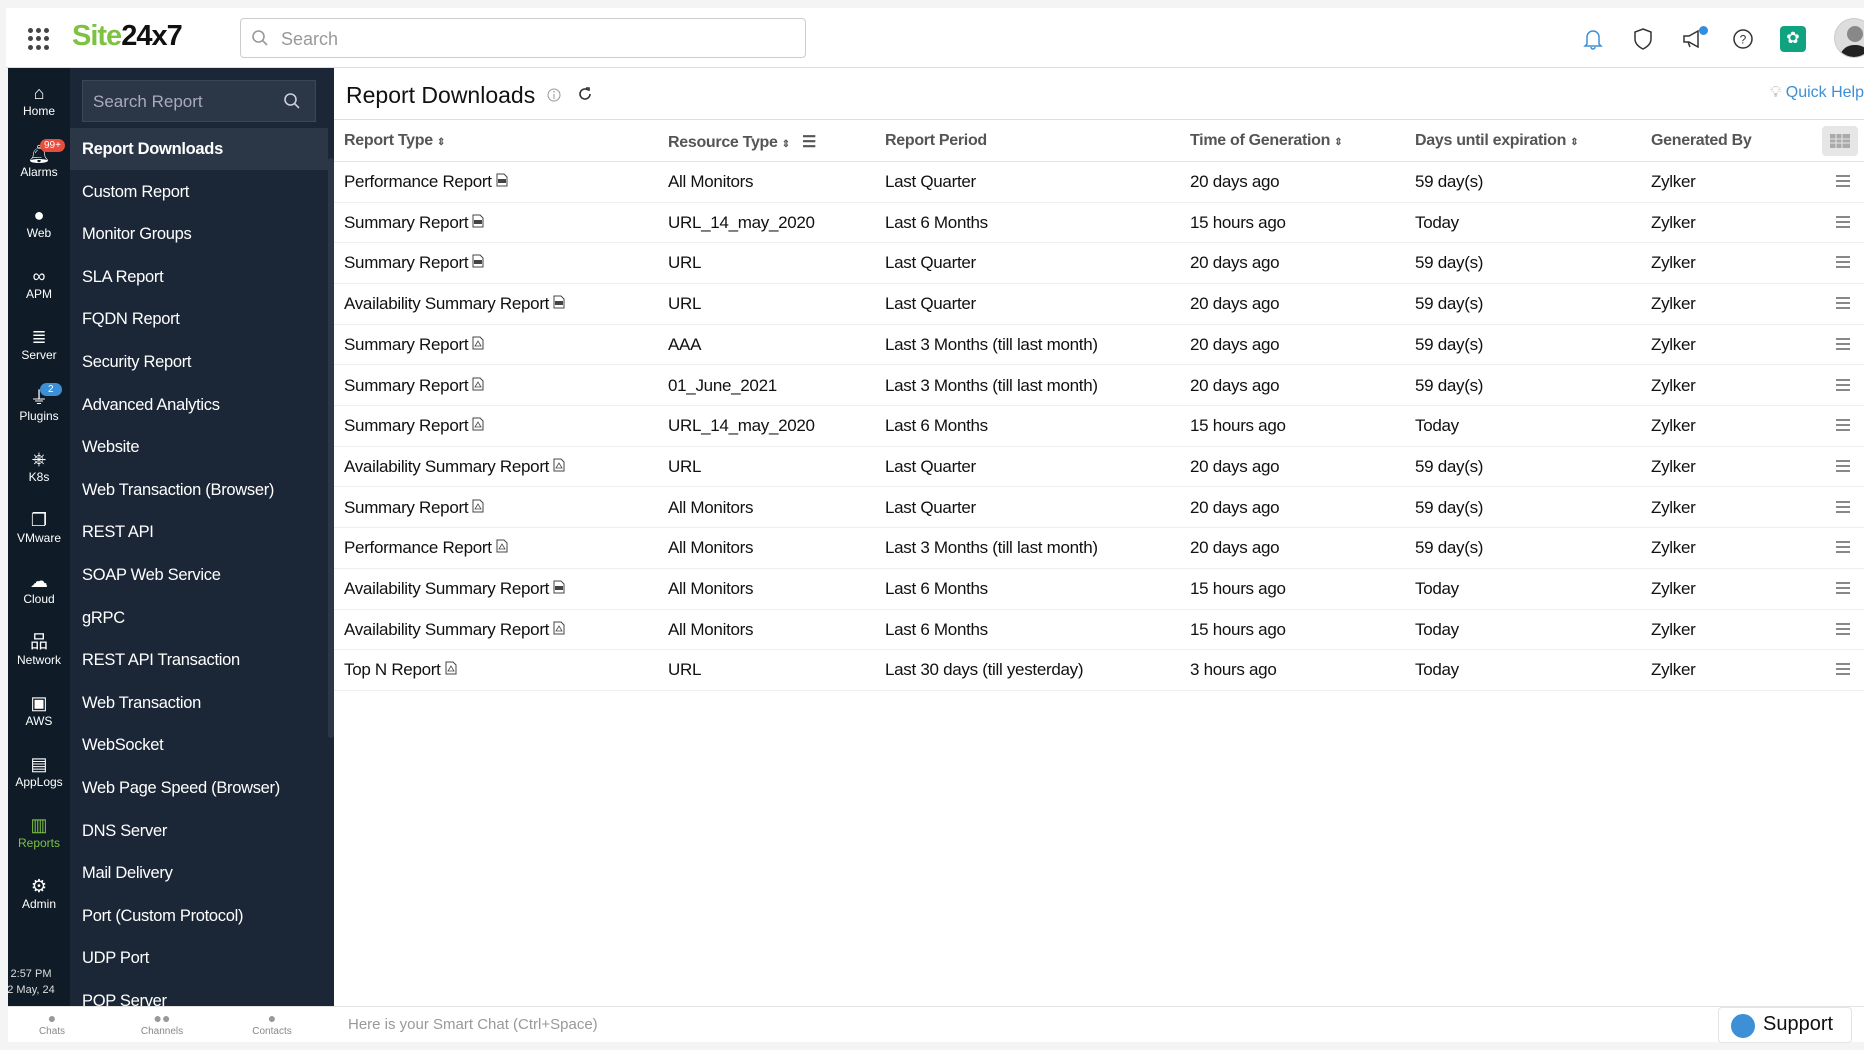  What do you see at coordinates (199, 192) in the screenshot?
I see `menu-item: Custom Report` at bounding box center [199, 192].